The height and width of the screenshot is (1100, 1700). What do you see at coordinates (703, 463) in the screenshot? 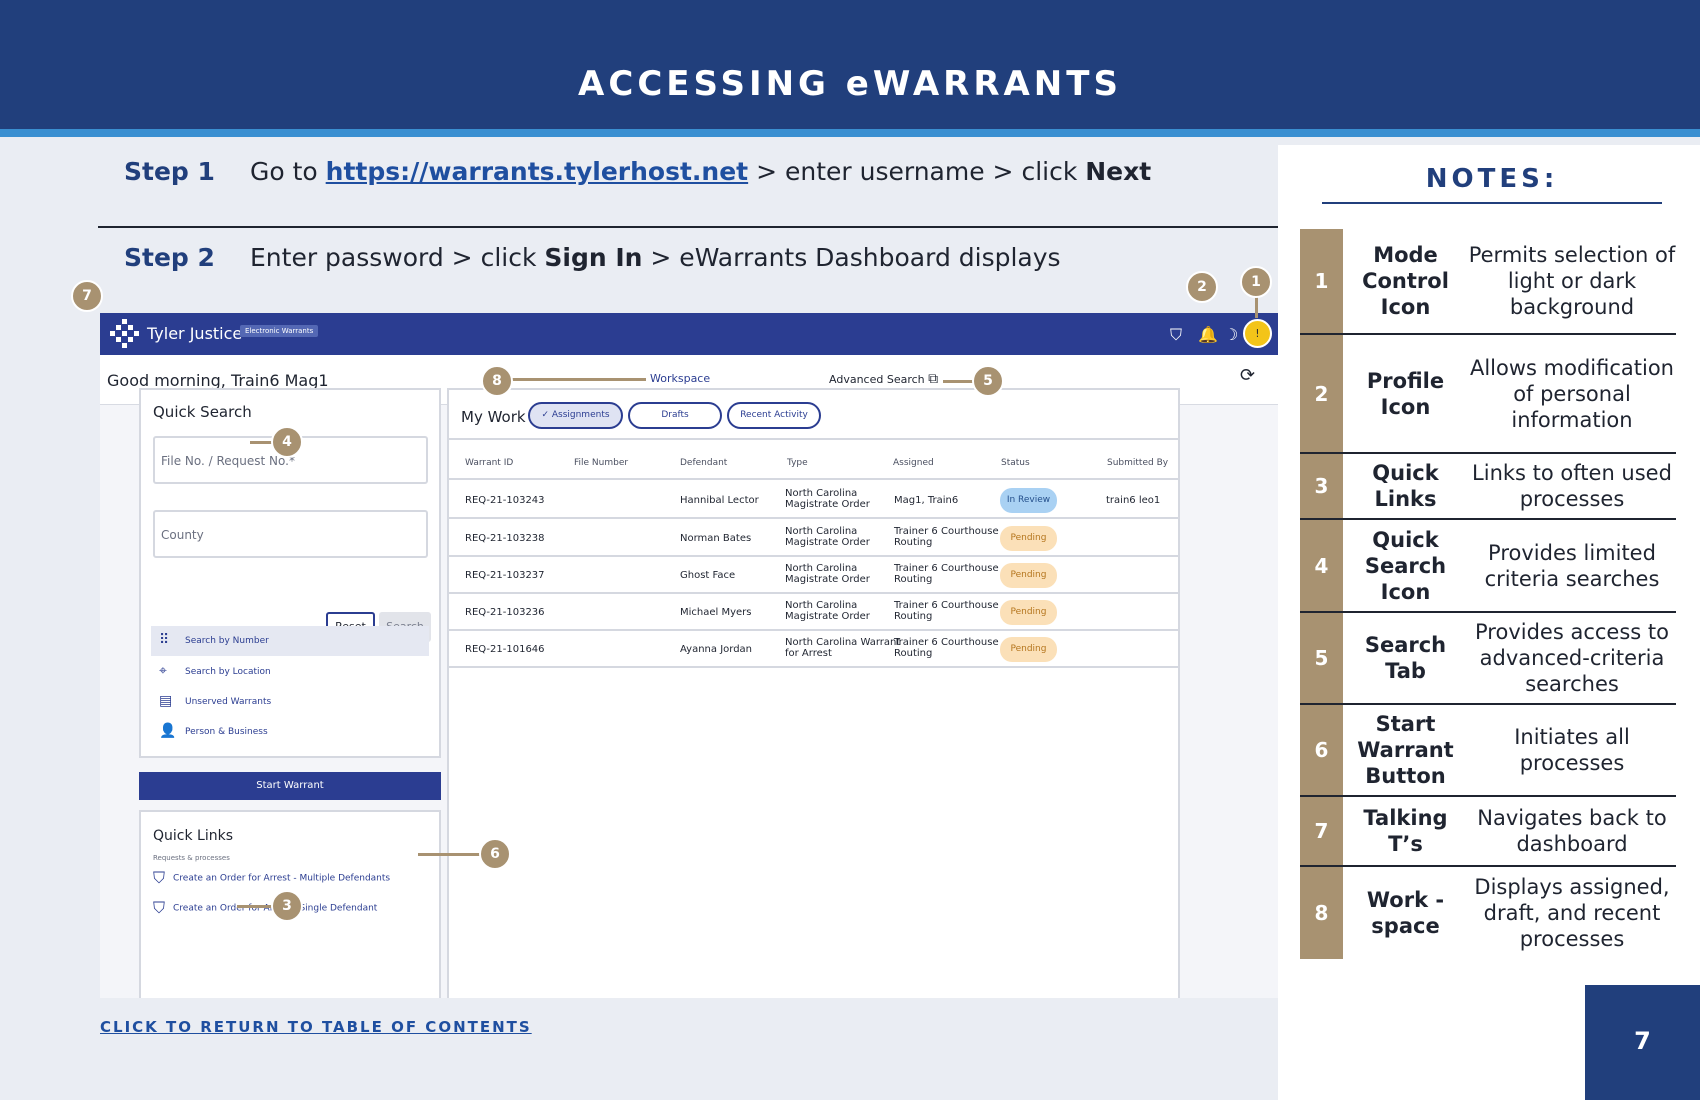
I see `column-header: Defendant` at bounding box center [703, 463].